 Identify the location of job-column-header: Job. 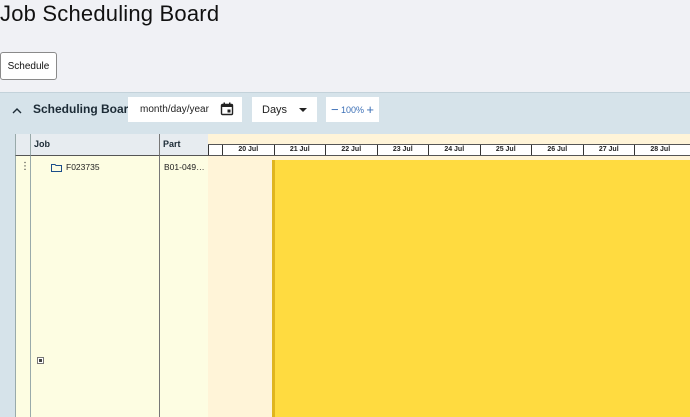
(95, 145).